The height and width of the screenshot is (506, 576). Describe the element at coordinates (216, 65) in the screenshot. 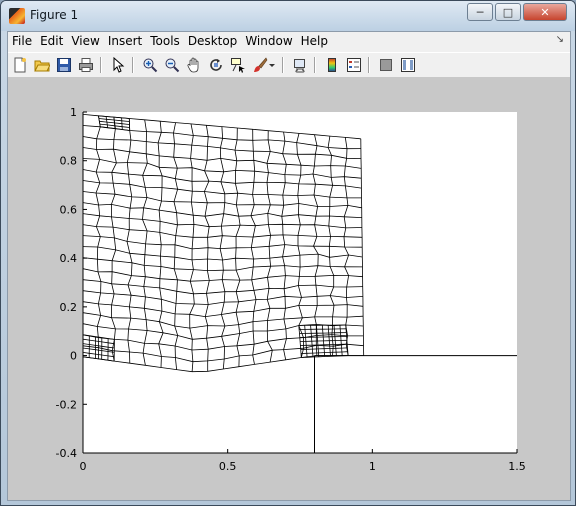

I see `rotate-3d-icon` at that location.